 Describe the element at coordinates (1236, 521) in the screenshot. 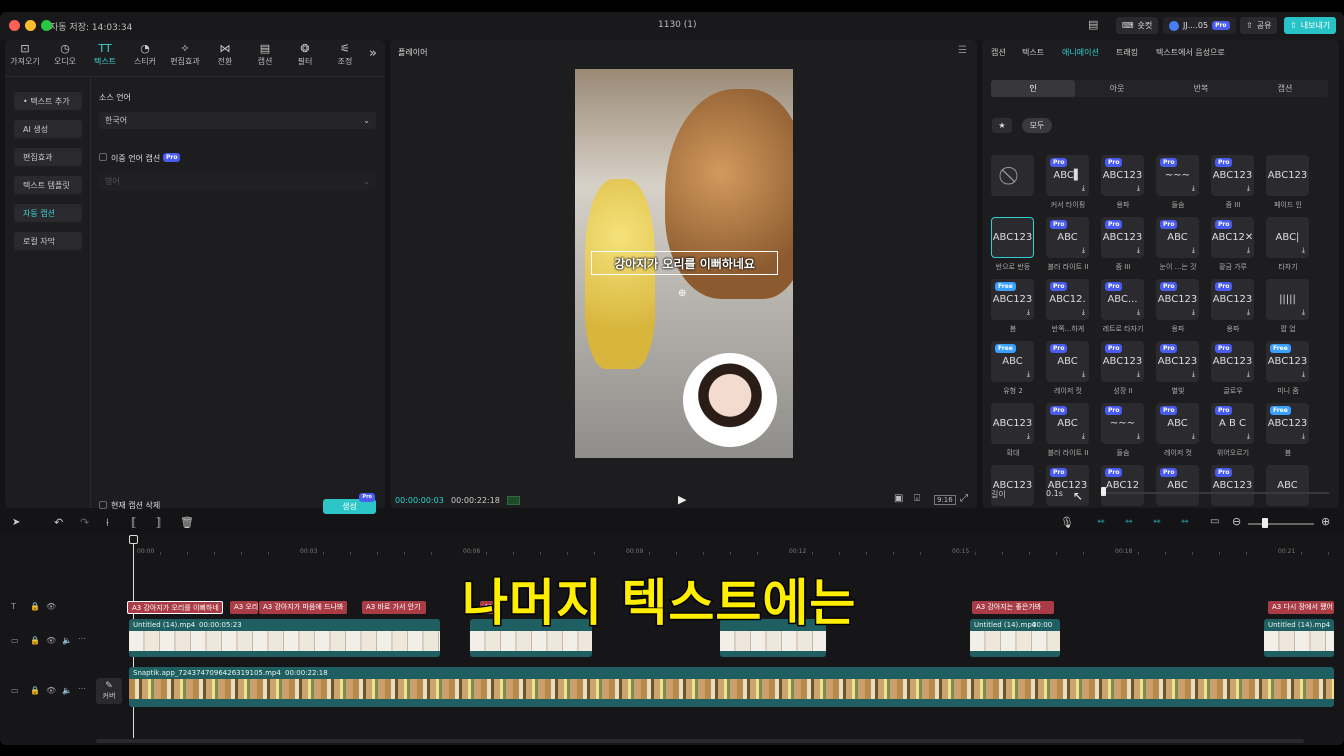

I see `zoom-out-icon: ⊖` at that location.